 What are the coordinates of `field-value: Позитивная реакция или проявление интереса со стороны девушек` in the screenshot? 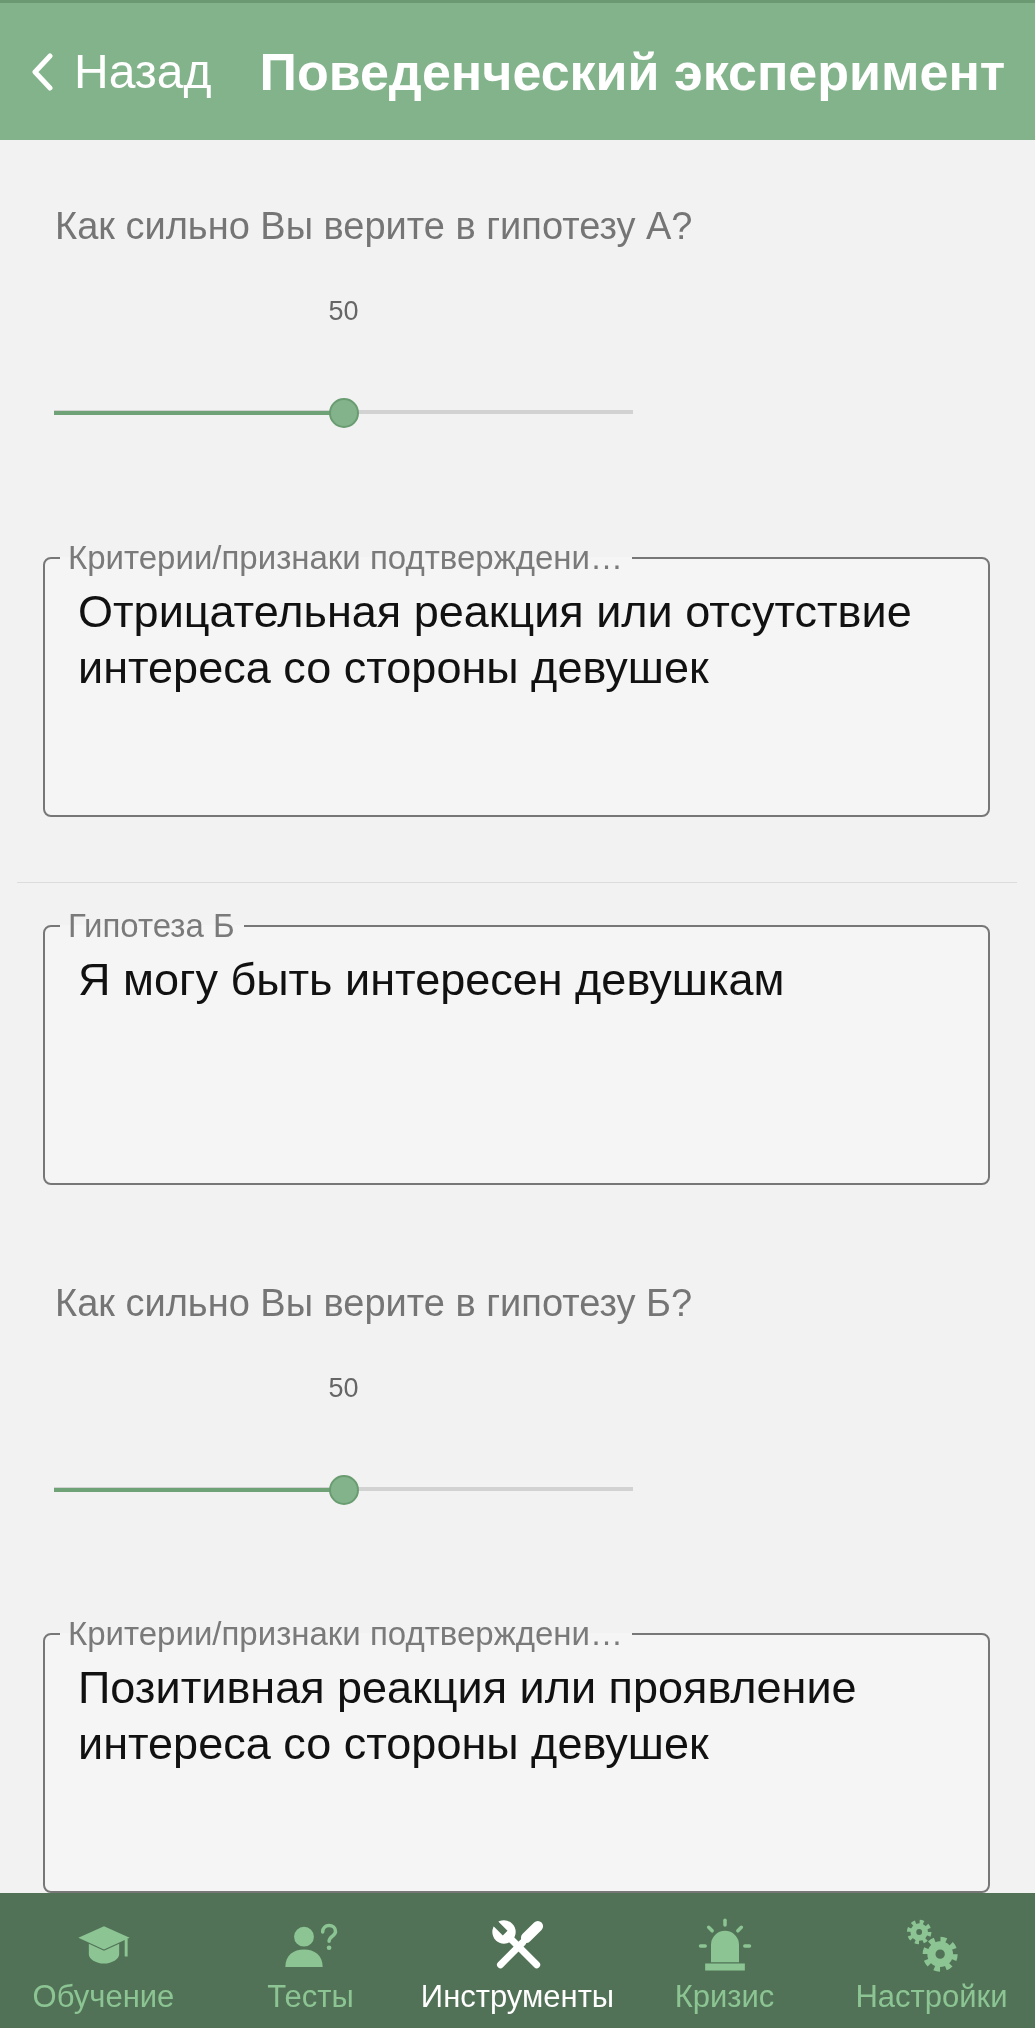 It's located at (468, 1716).